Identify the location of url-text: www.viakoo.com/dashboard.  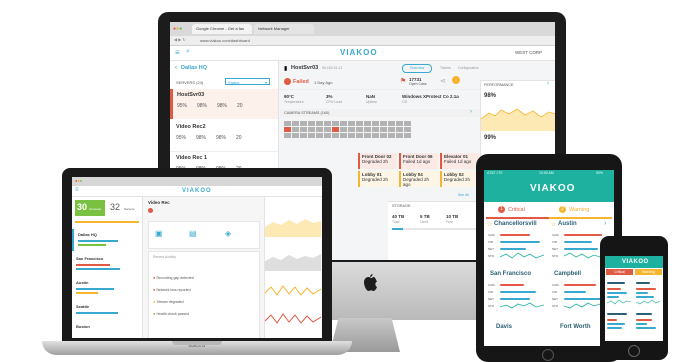
(225, 40).